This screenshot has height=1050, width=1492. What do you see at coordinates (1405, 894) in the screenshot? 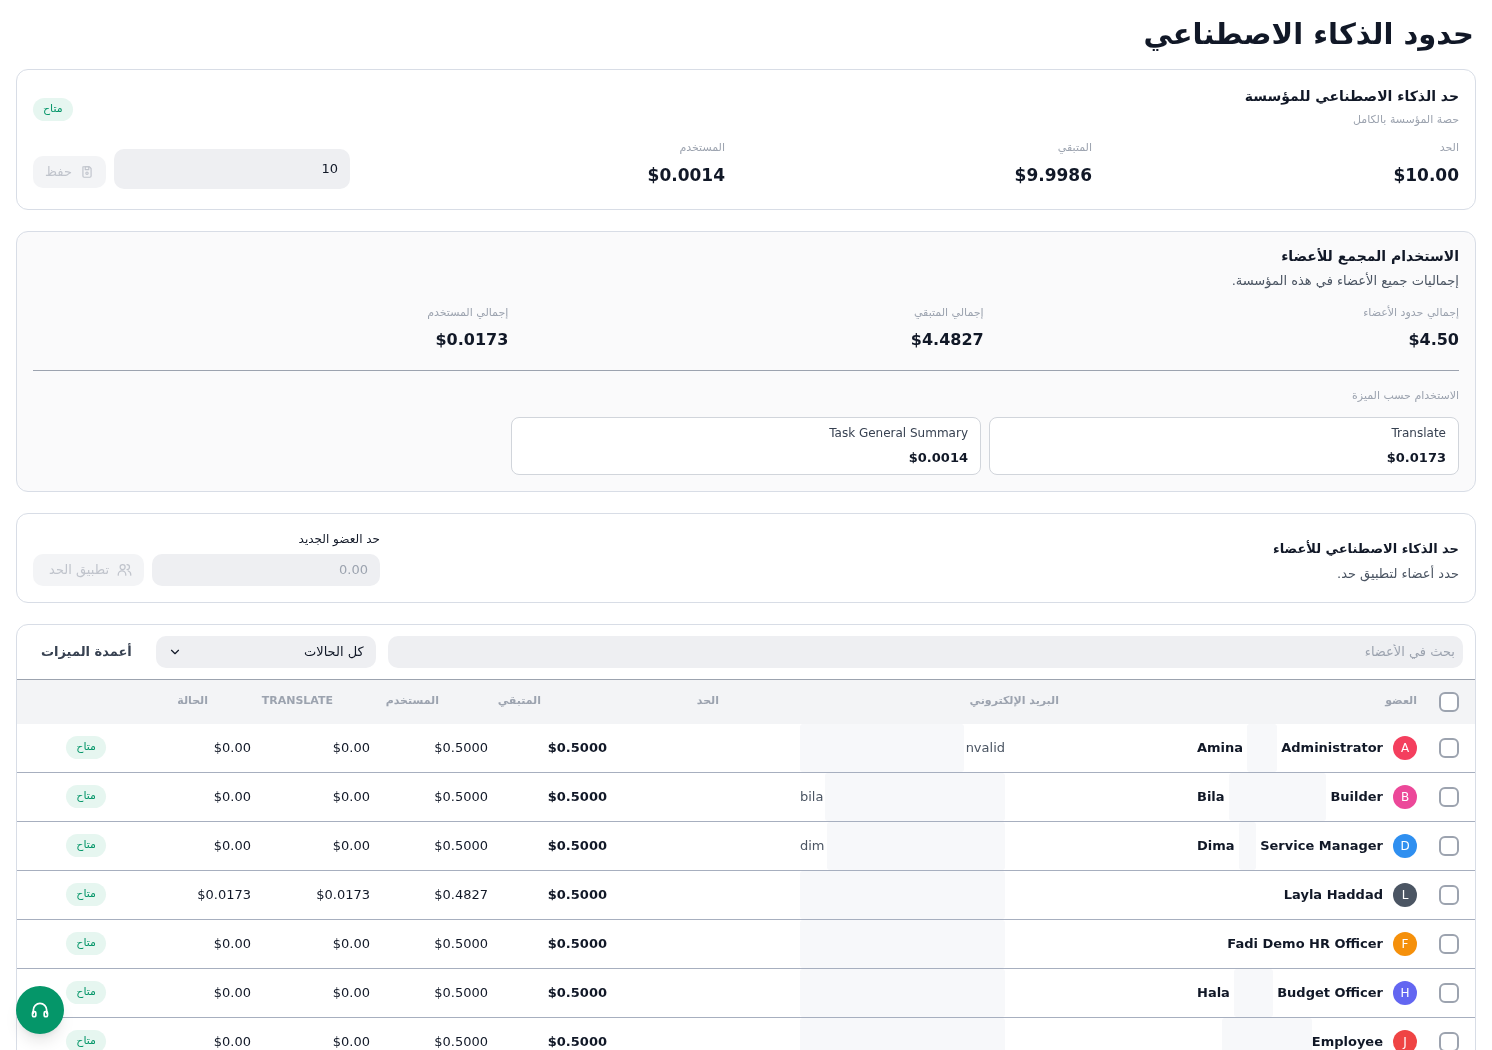
I see `avatar: L` at bounding box center [1405, 894].